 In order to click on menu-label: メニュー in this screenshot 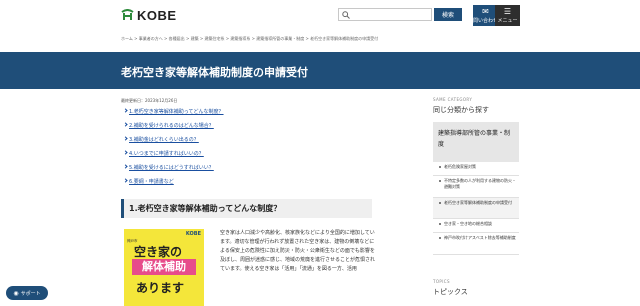, I will do `click(507, 21)`.